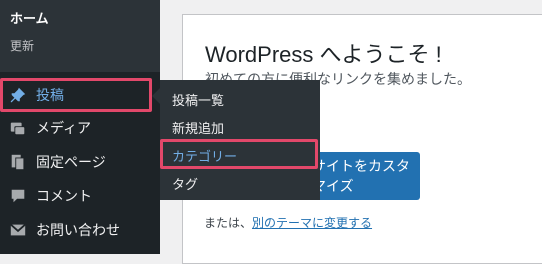  I want to click on posts-highlight-box, so click(76, 95).